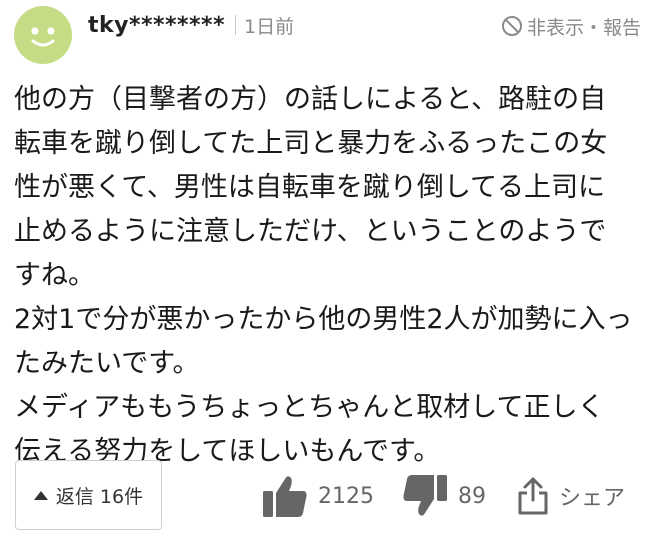  I want to click on avatar, so click(43, 35).